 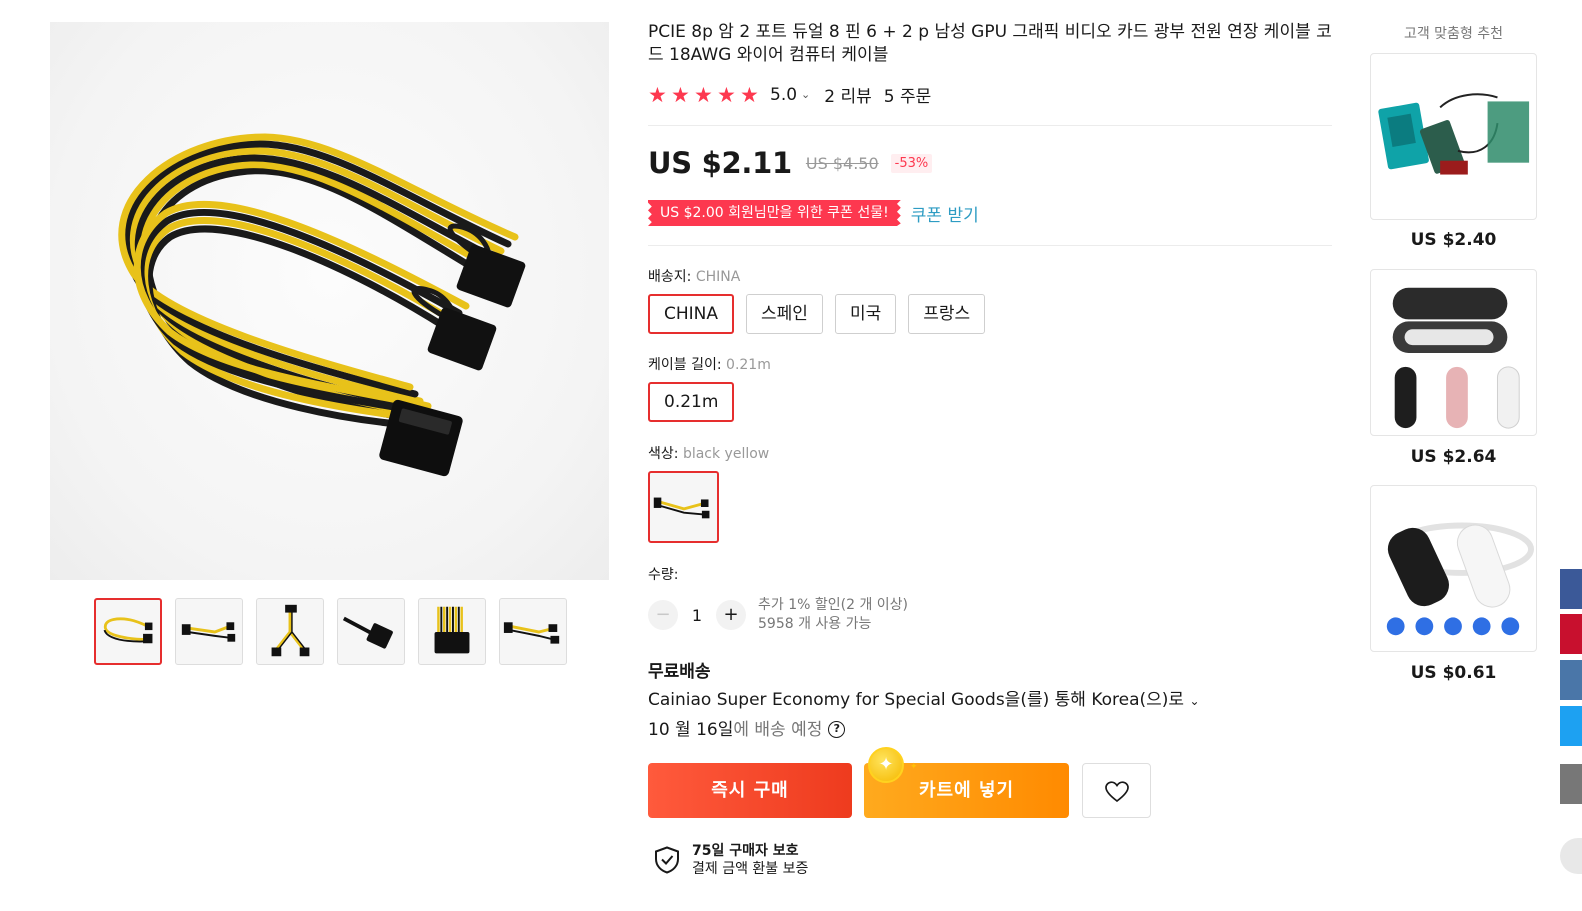 What do you see at coordinates (726, 454) in the screenshot?
I see `color-value: black yellow` at bounding box center [726, 454].